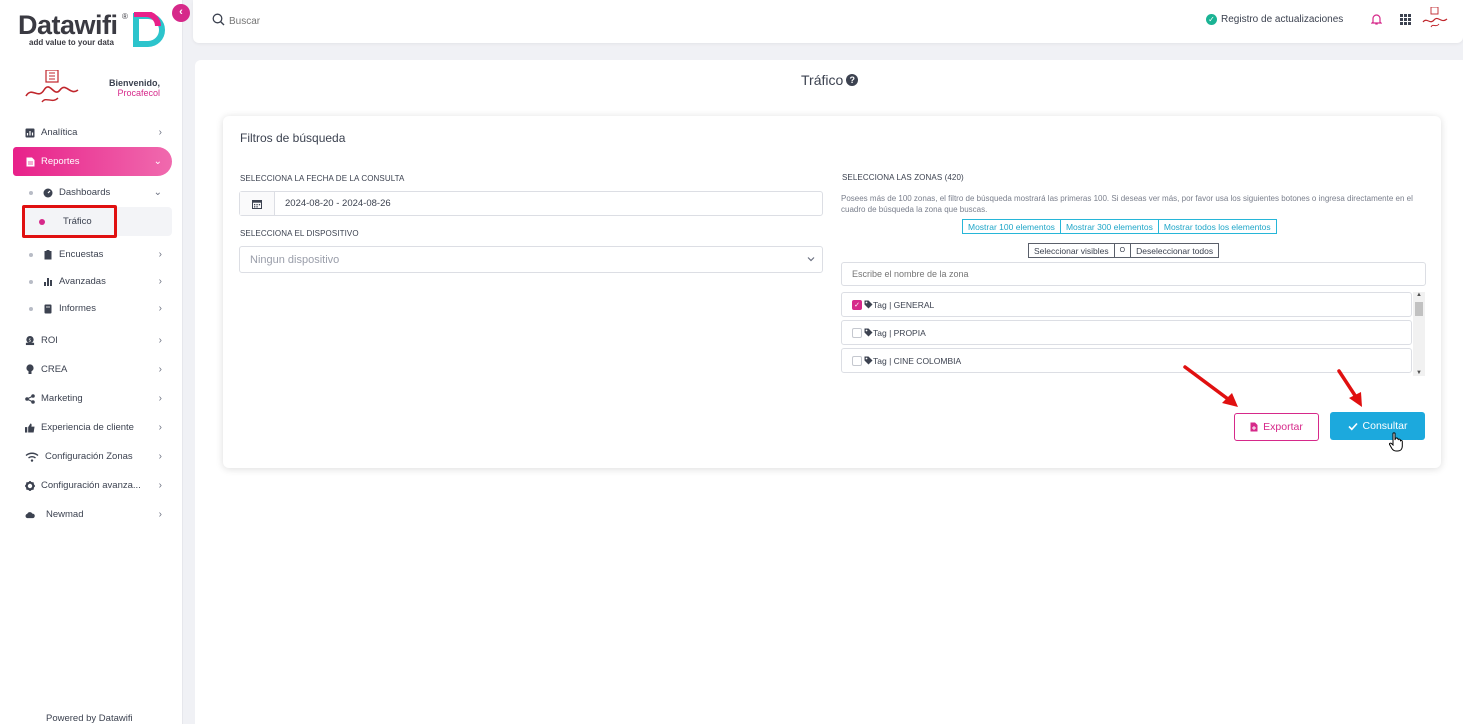 The width and height of the screenshot is (1463, 724). I want to click on sidebar-item-crea: CREA ›, so click(92, 369).